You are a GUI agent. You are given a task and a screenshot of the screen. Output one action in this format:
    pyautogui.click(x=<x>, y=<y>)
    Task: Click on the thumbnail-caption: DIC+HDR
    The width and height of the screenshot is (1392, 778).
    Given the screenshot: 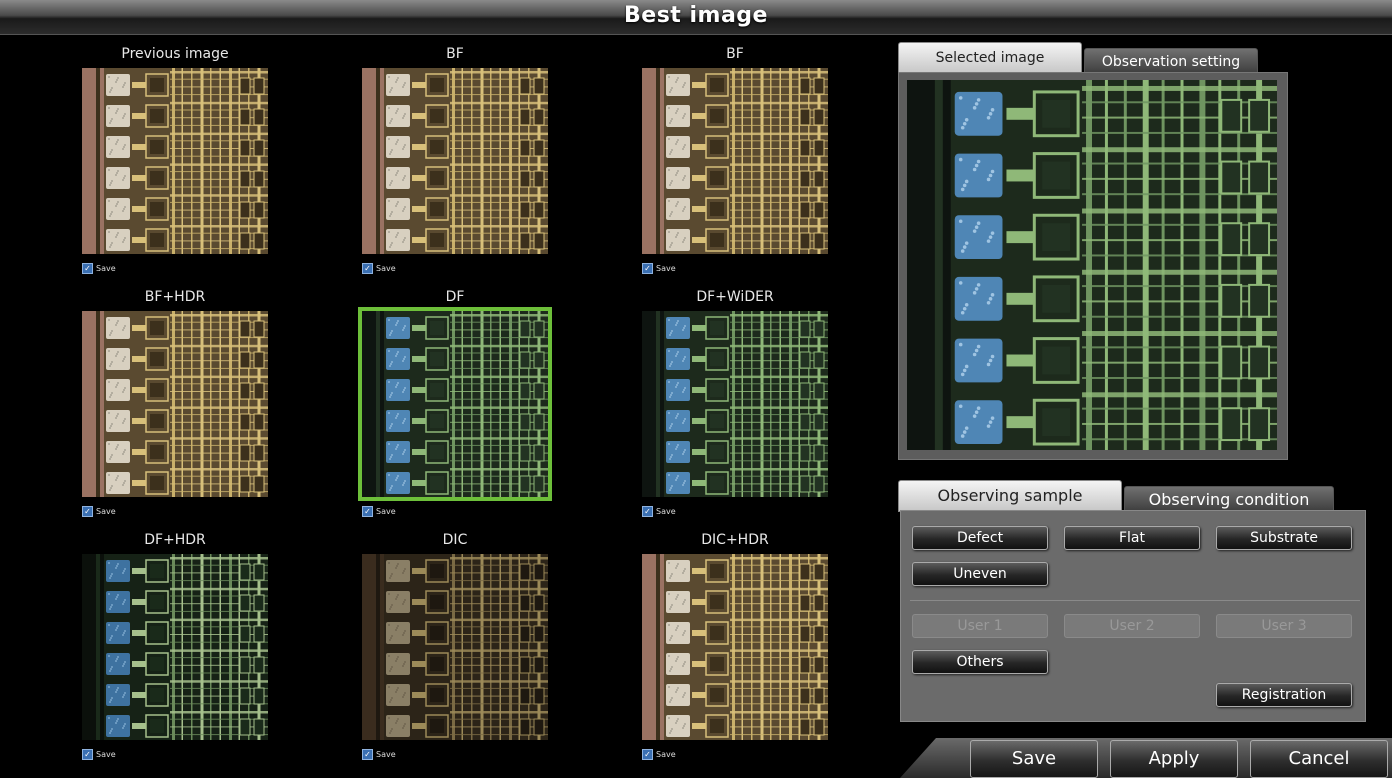 What is the action you would take?
    pyautogui.click(x=735, y=540)
    